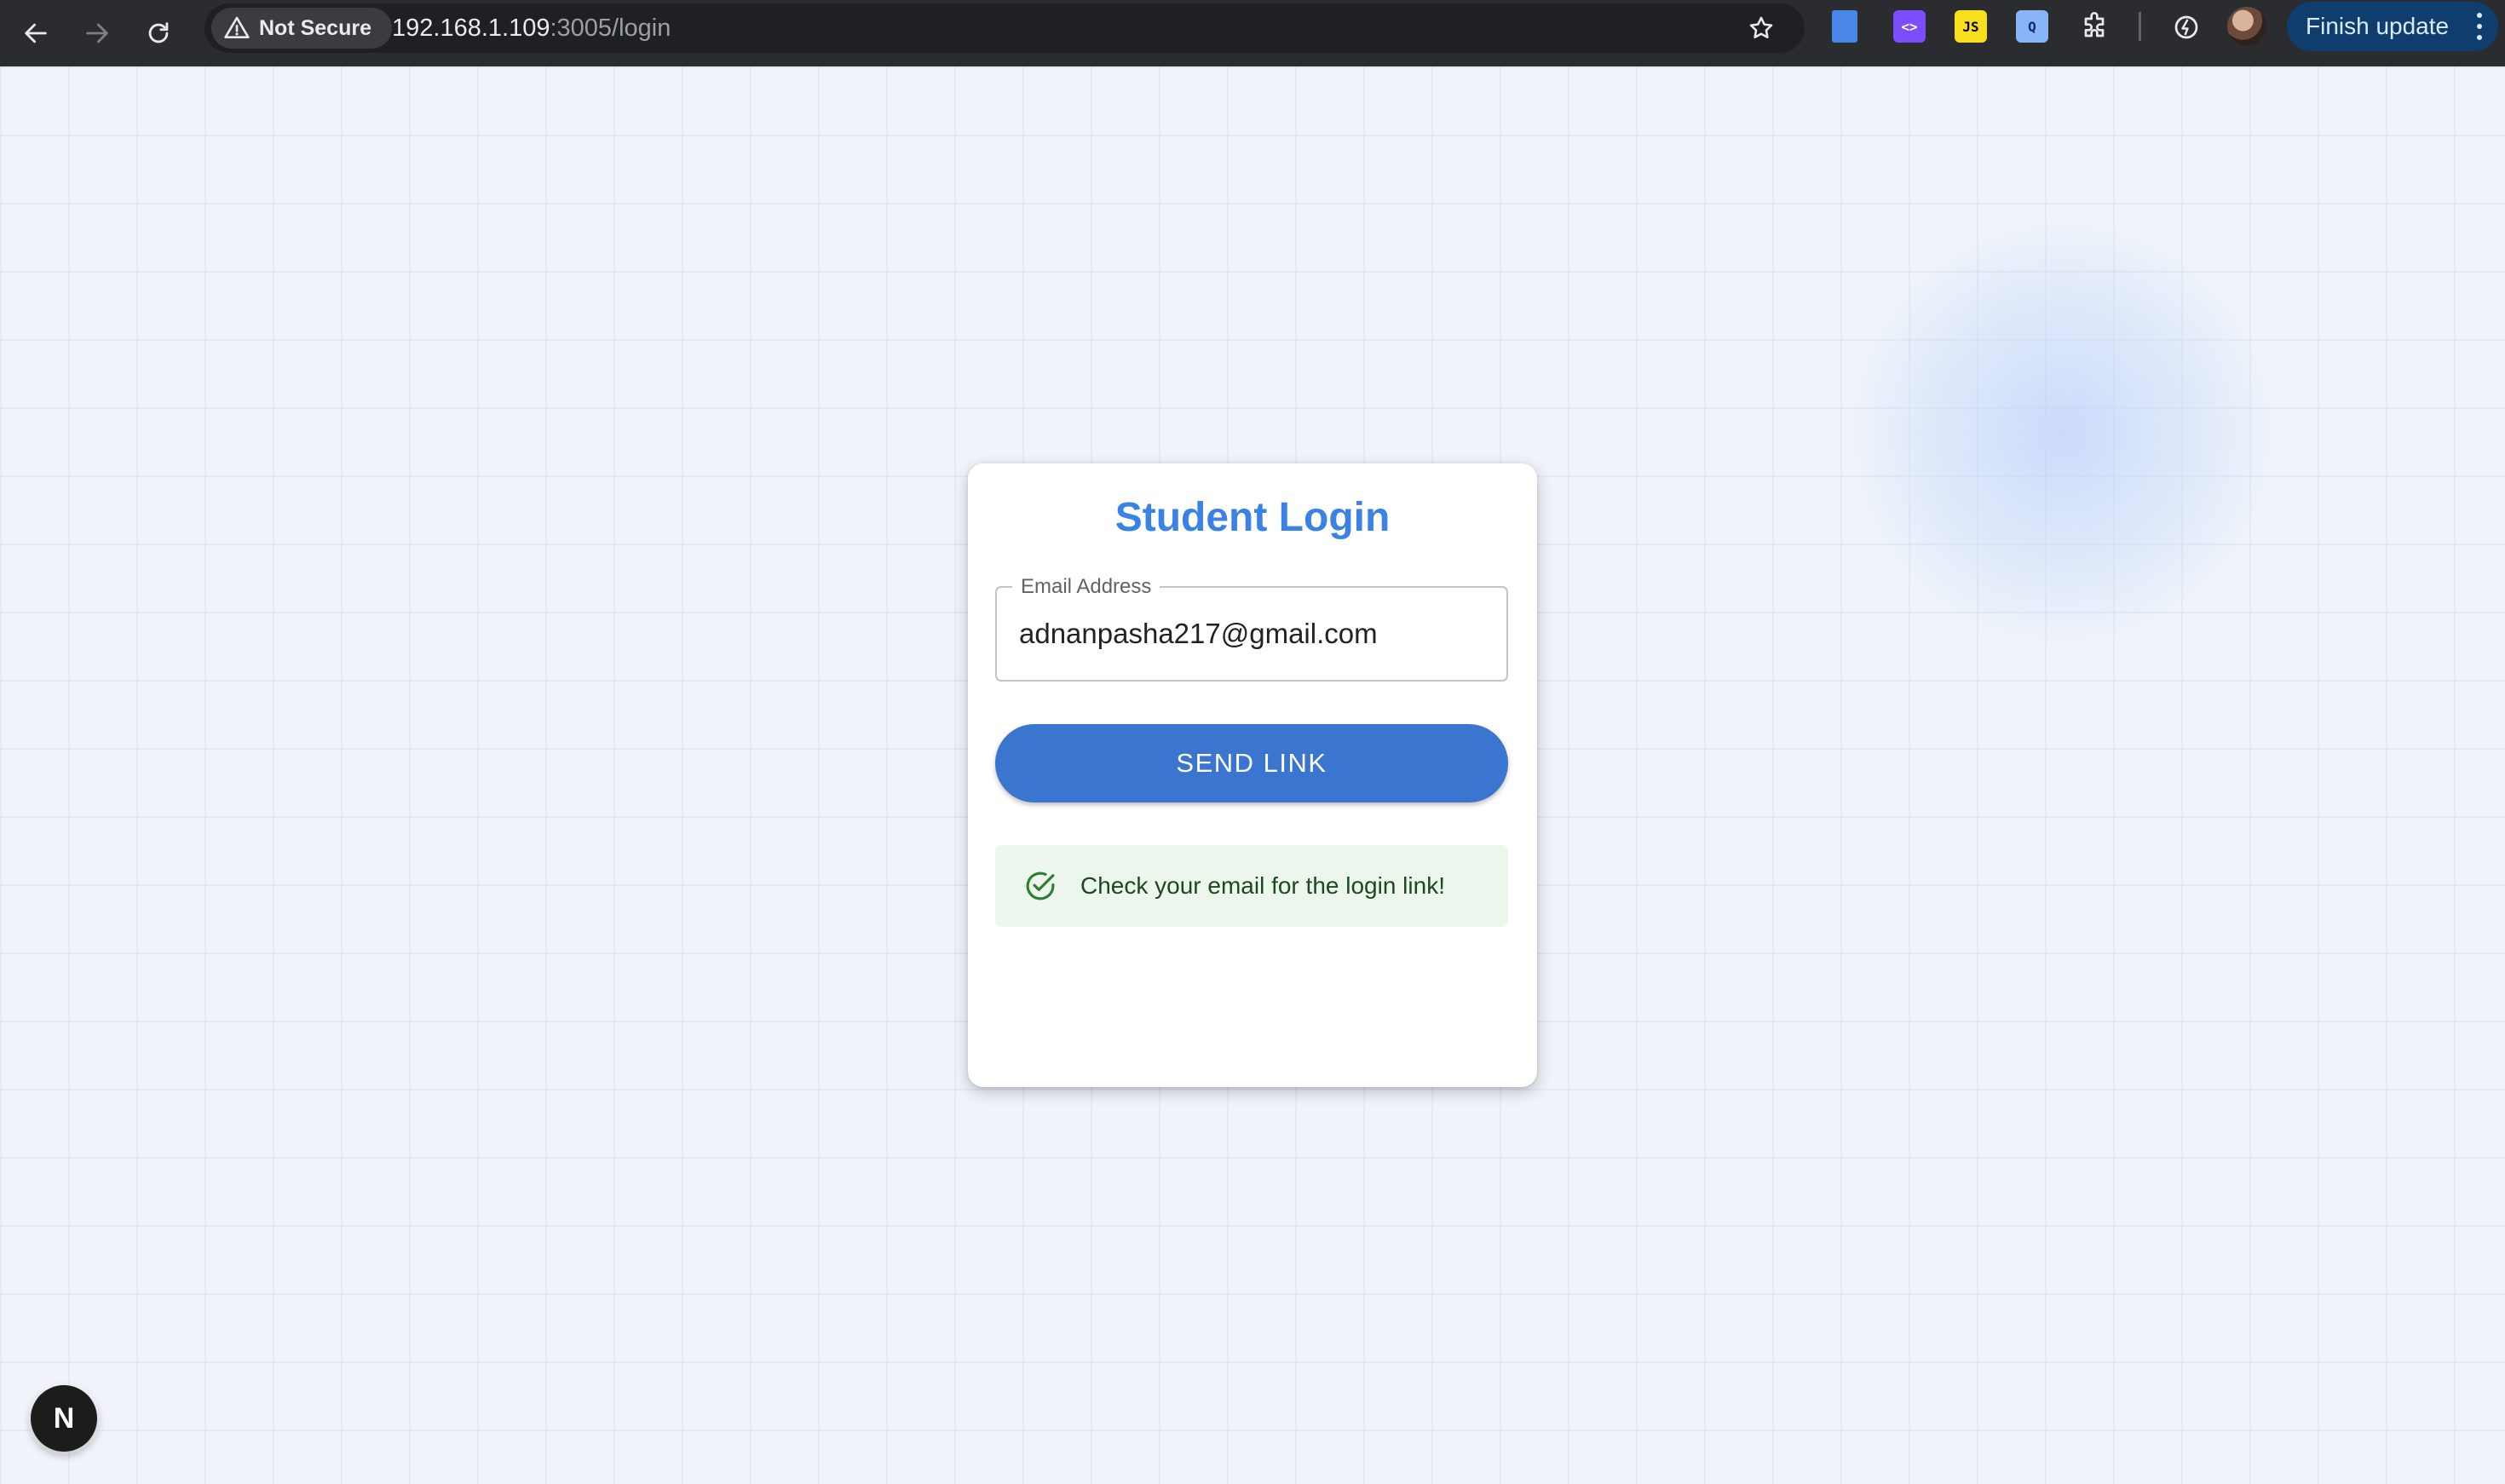 This screenshot has height=1484, width=2505. I want to click on docs-extension-icon, so click(1844, 26).